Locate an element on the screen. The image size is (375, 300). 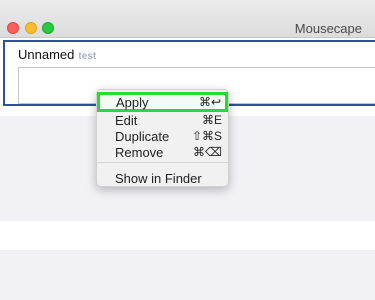
menu-item-shortcut: ⌘↩ is located at coordinates (209, 102).